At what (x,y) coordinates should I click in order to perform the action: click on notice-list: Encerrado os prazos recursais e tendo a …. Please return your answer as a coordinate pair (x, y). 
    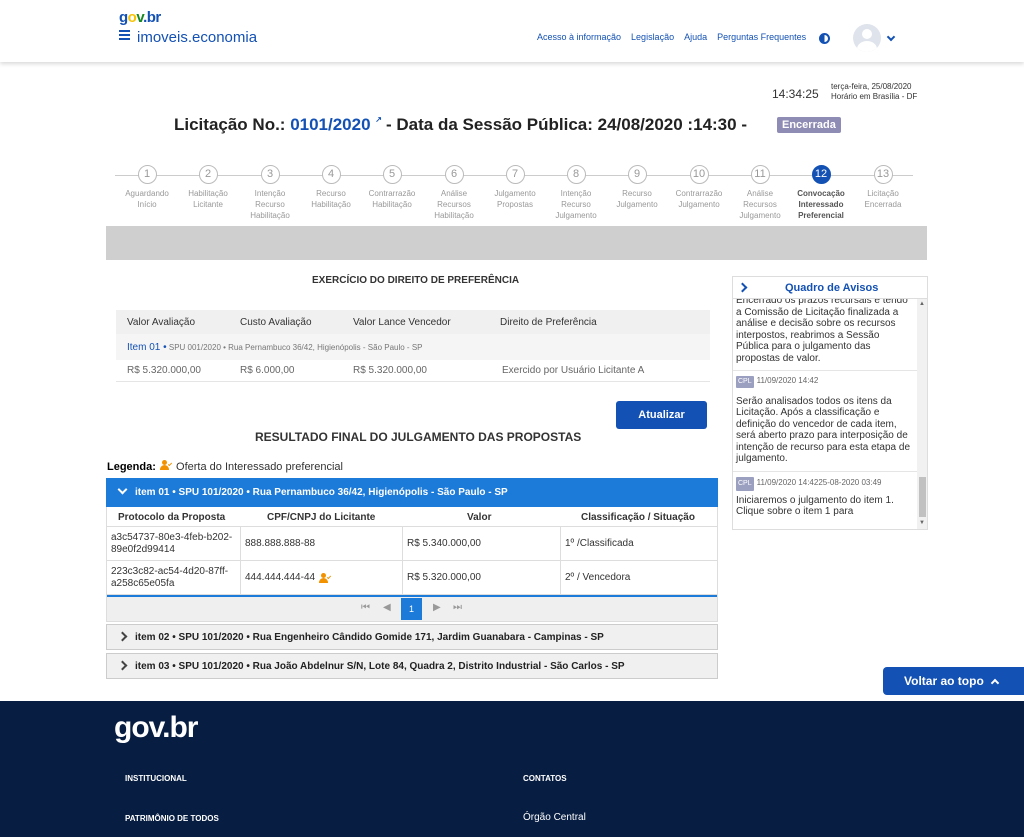
    Looking at the image, I should click on (825, 414).